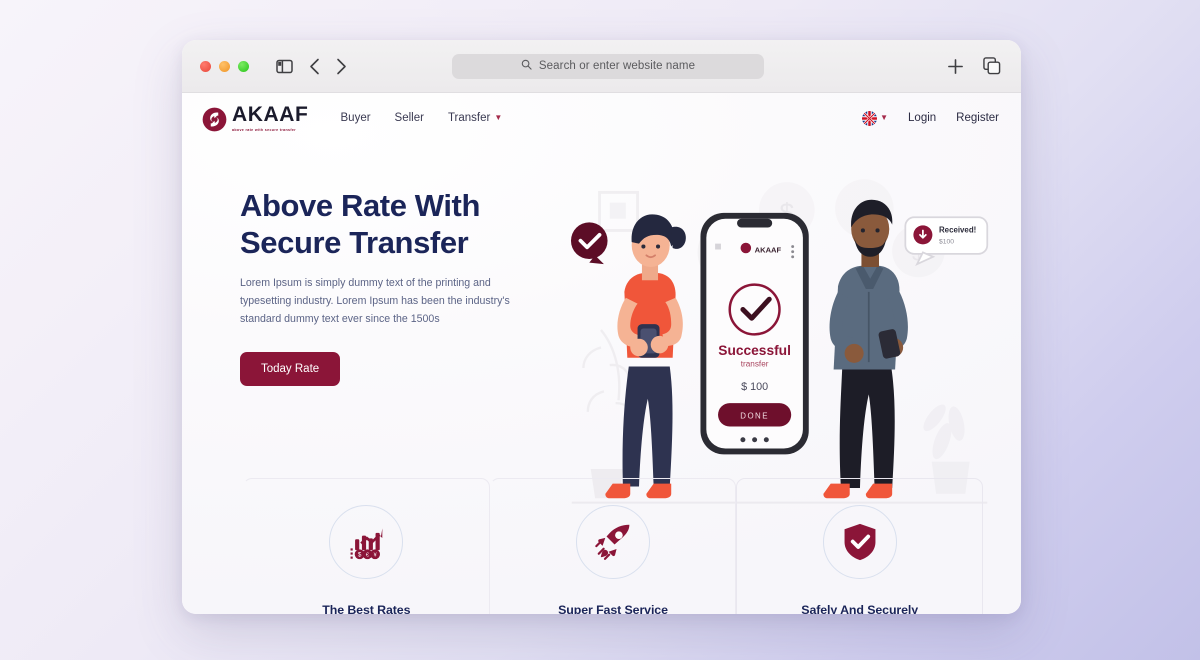 This screenshot has width=1200, height=660. Describe the element at coordinates (755, 364) in the screenshot. I see `svg-text: transfer` at that location.